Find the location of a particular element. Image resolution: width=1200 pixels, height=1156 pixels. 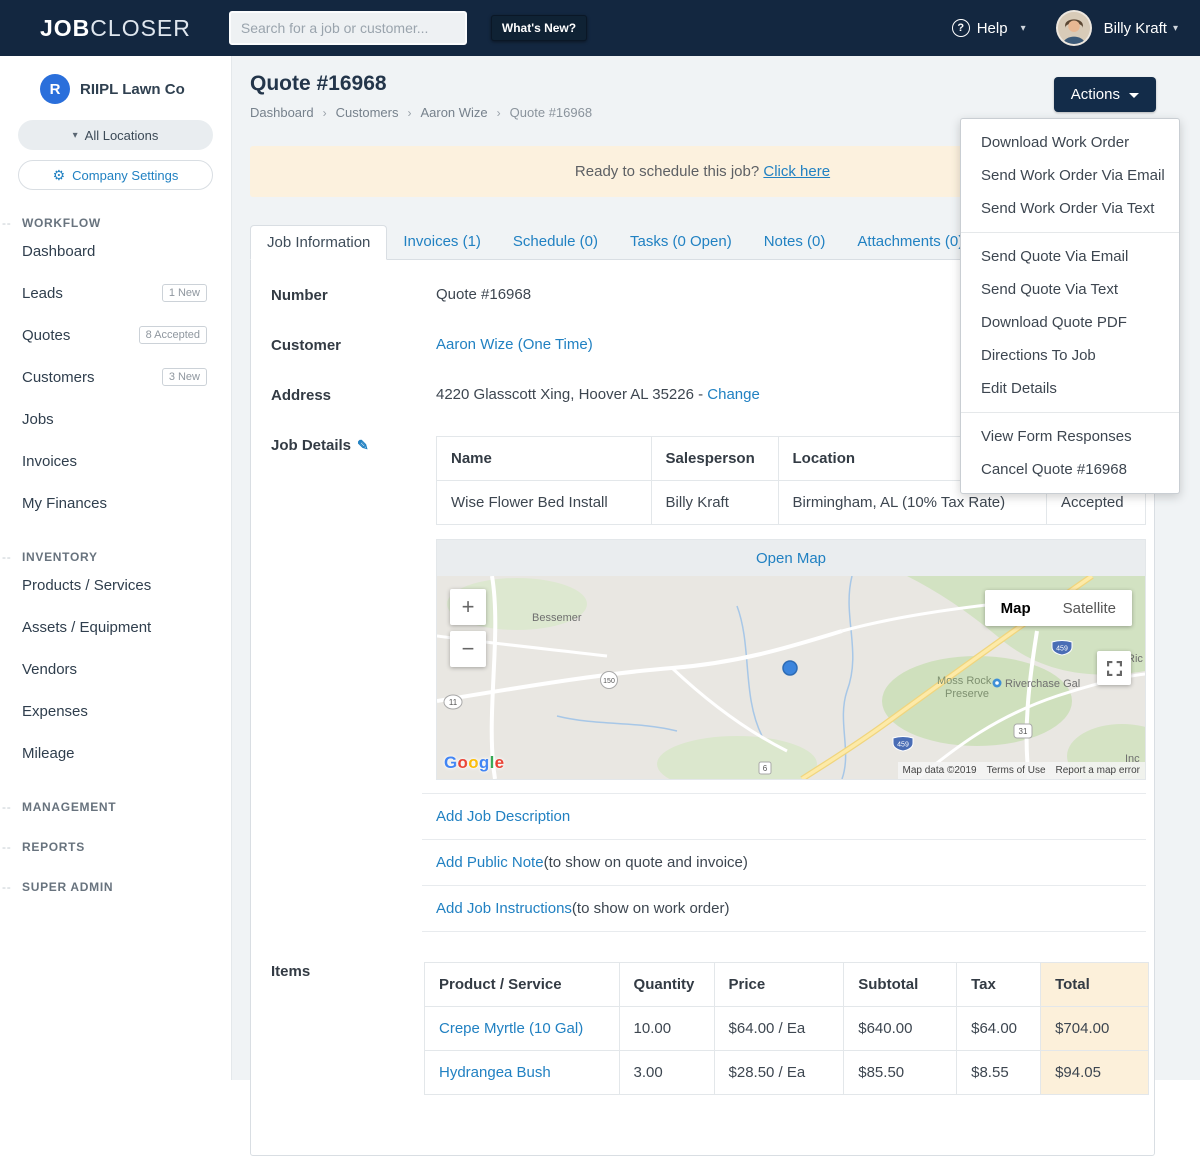

map-type-controls: Map Satellite is located at coordinates (1058, 608).